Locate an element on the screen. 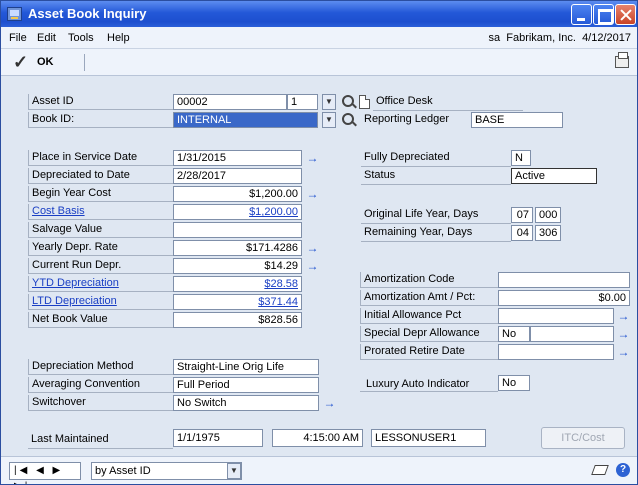 The image size is (638, 485). prorated-retire-label: Prorated Retire Date is located at coordinates (429, 352).